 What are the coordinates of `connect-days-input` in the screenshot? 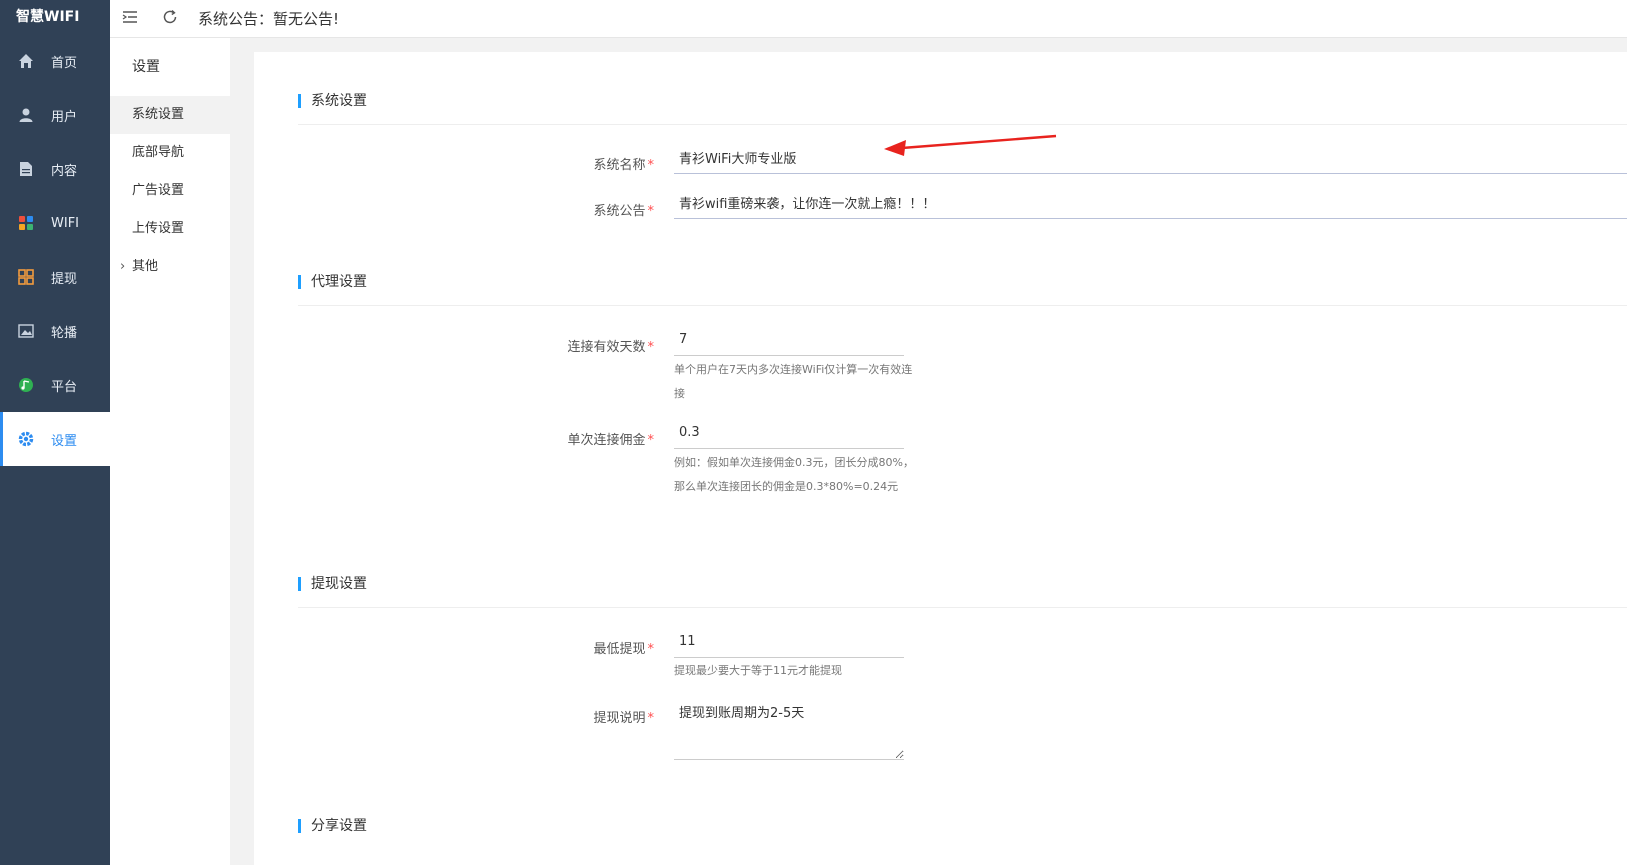 It's located at (789, 340).